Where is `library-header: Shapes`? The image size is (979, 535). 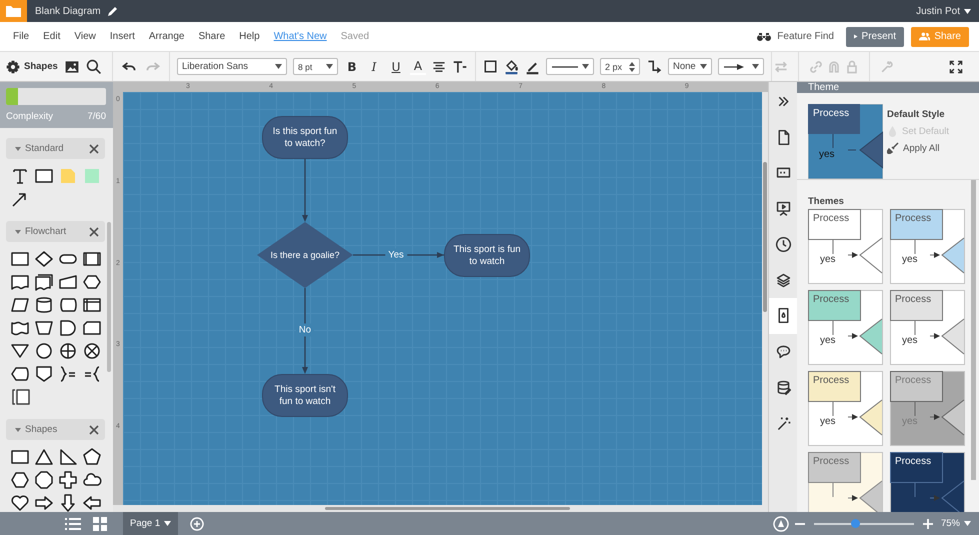 library-header: Shapes is located at coordinates (55, 429).